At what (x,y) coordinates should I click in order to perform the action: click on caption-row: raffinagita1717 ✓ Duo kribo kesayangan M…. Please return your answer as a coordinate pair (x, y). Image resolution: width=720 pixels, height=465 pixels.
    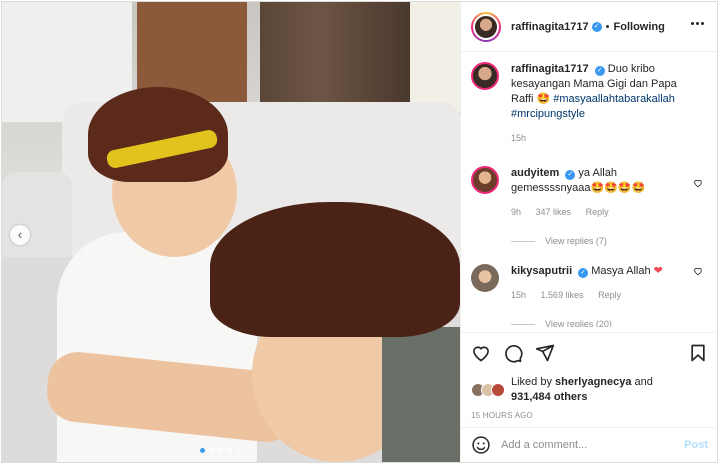
    Looking at the image, I should click on (589, 104).